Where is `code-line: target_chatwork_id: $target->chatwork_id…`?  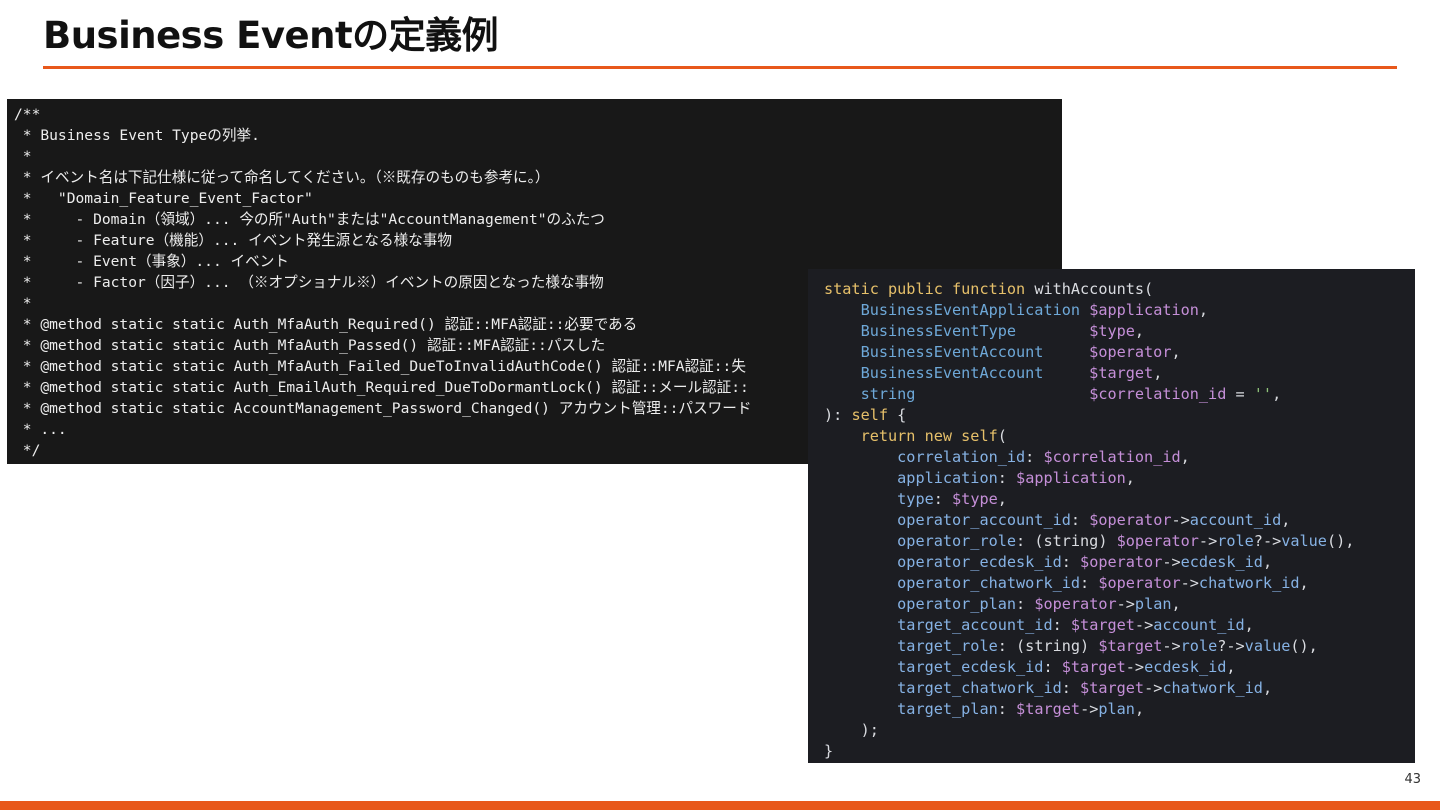 code-line: target_chatwork_id: $target->chatwork_id… is located at coordinates (1089, 688).